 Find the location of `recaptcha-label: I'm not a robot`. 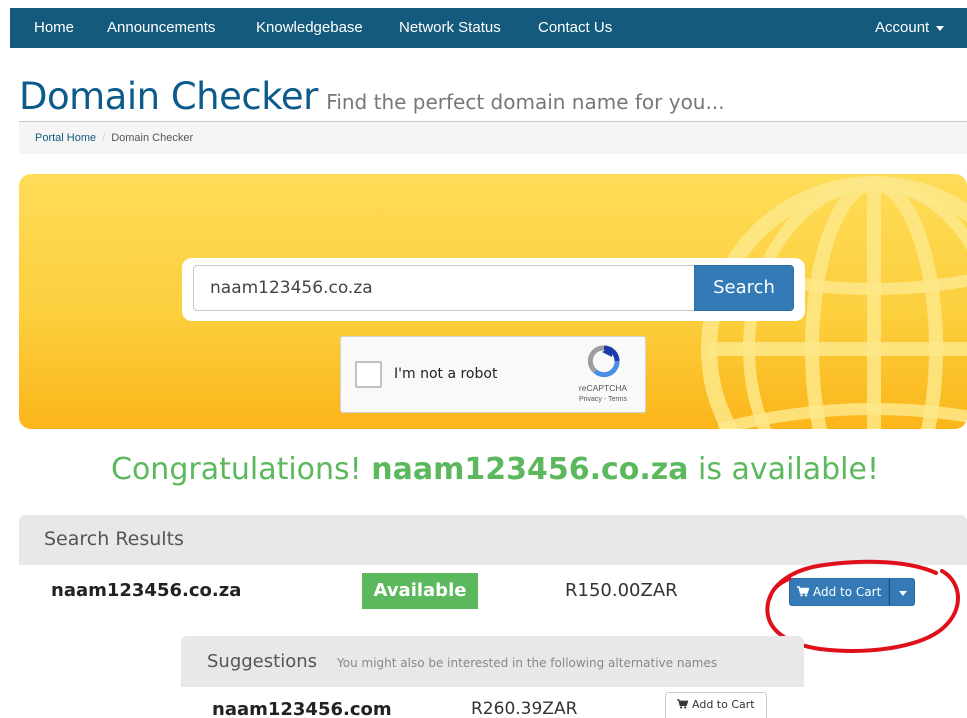

recaptcha-label: I'm not a robot is located at coordinates (446, 374).